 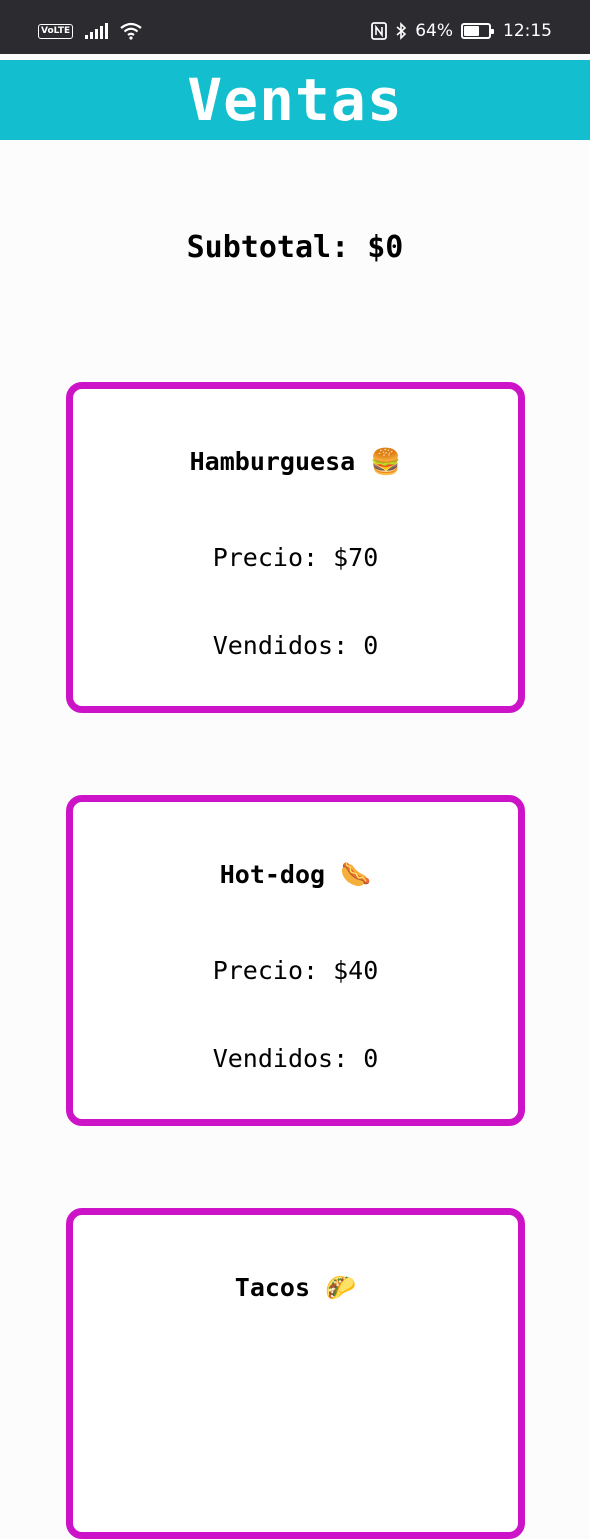 I want to click on product-name: Tacos 🌮, so click(x=295, y=1287).